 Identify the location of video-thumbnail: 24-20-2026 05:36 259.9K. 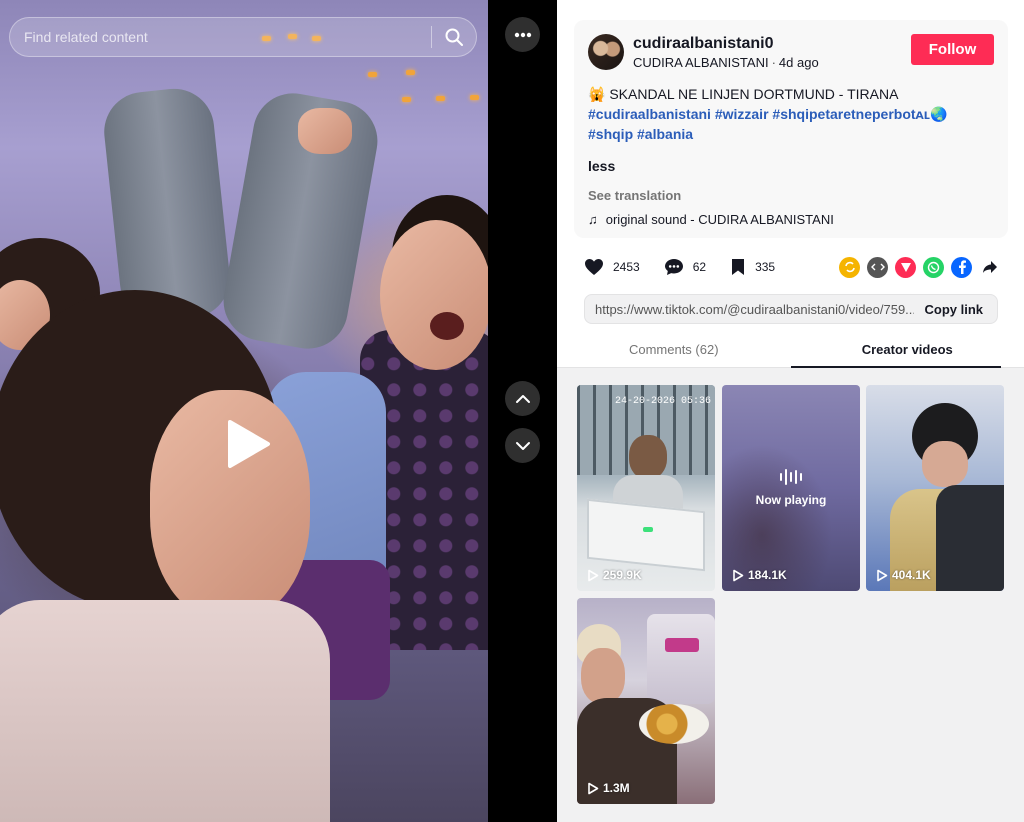
(646, 488).